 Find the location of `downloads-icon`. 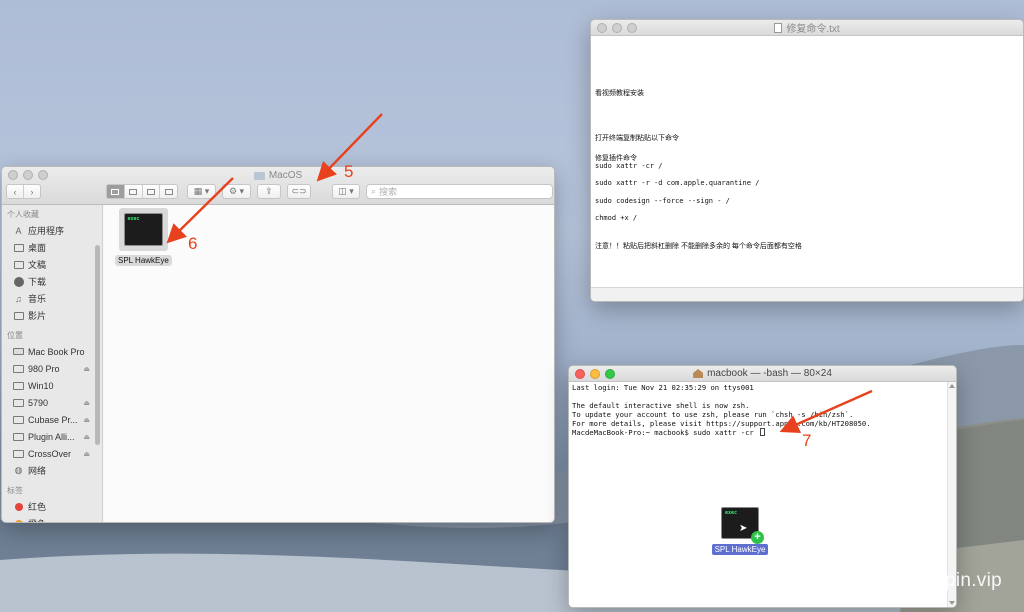

downloads-icon is located at coordinates (18, 281).